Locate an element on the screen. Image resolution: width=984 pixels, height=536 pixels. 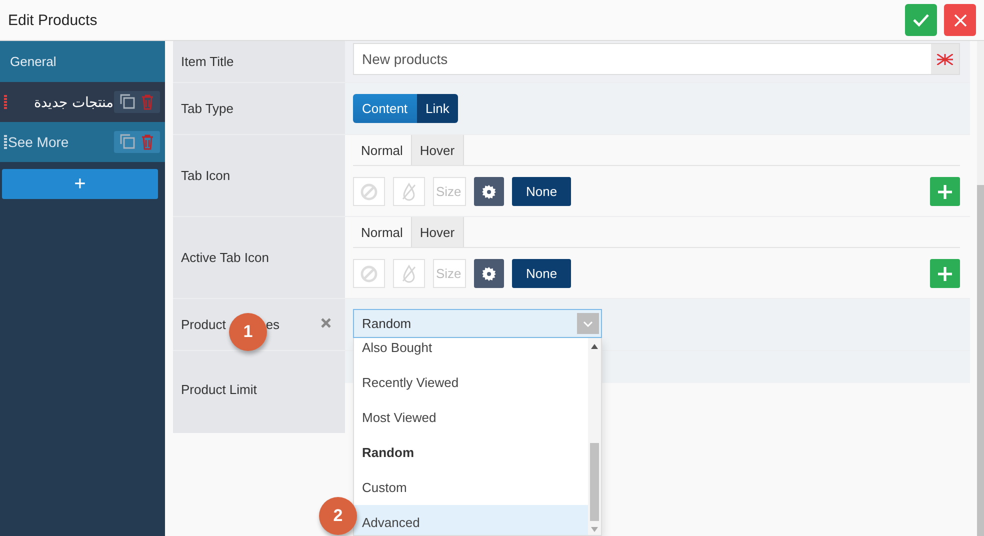
field-label: Tab Icon is located at coordinates (205, 175).